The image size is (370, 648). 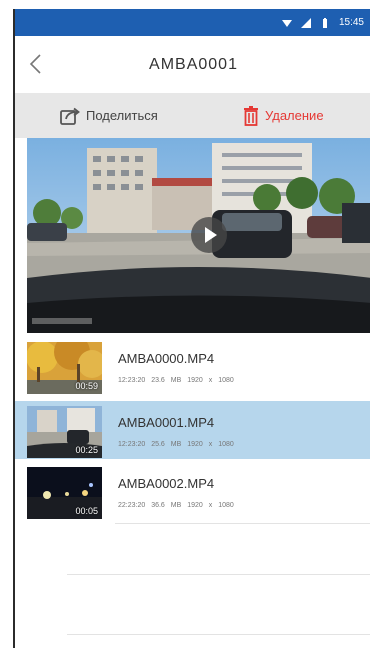 I want to click on wifi-icon, so click(x=286, y=23).